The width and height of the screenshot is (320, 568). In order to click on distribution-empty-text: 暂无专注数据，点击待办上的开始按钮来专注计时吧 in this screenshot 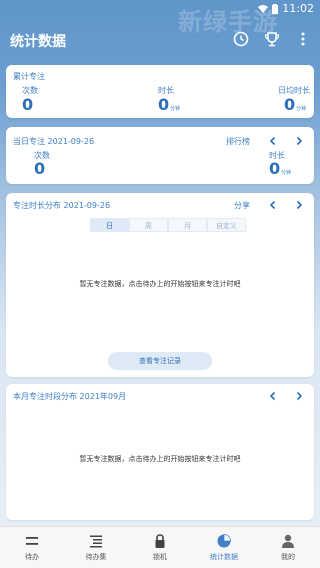, I will do `click(160, 284)`.